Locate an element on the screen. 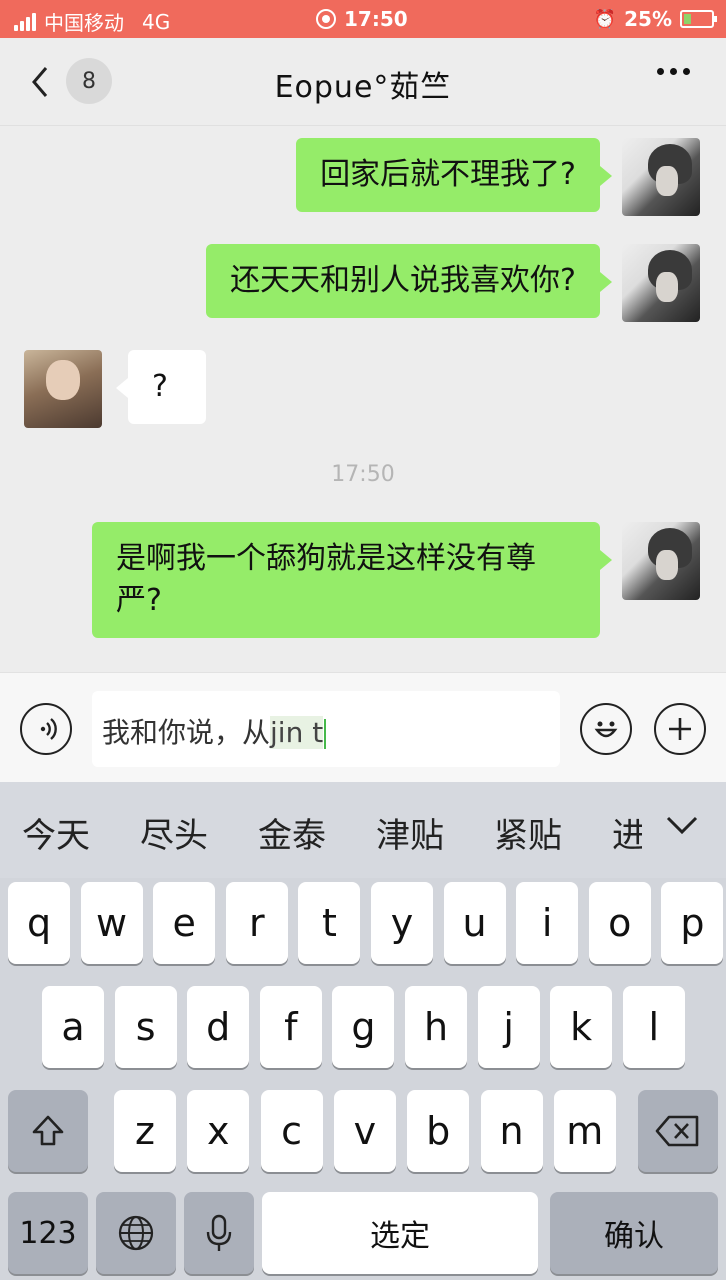 The image size is (726, 1280). shift-key is located at coordinates (48, 1131).